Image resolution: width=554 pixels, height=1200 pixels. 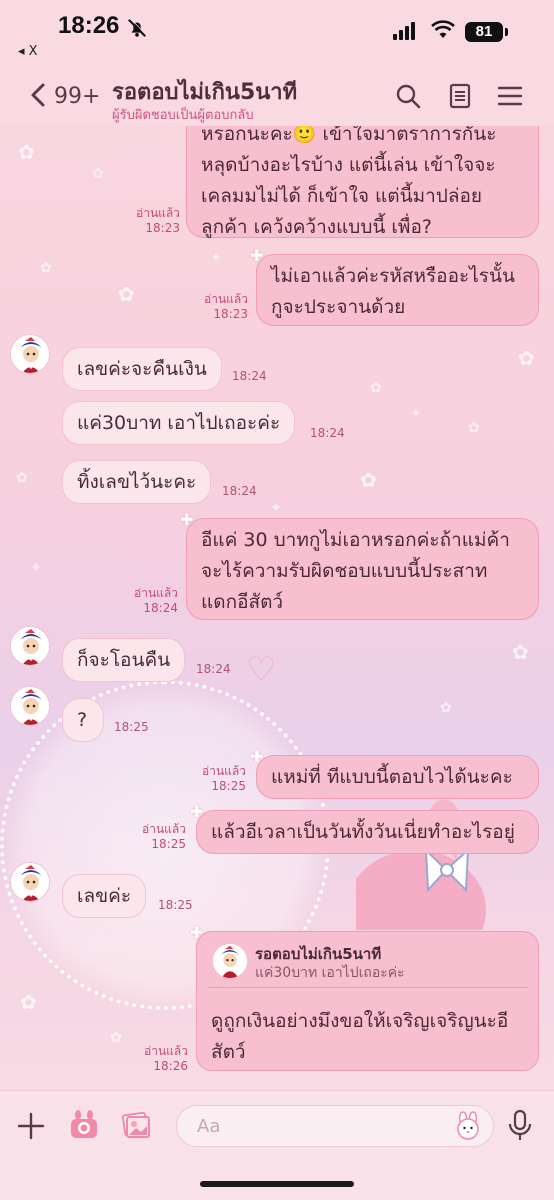 What do you see at coordinates (170, 1066) in the screenshot?
I see `message-time: 18:26` at bounding box center [170, 1066].